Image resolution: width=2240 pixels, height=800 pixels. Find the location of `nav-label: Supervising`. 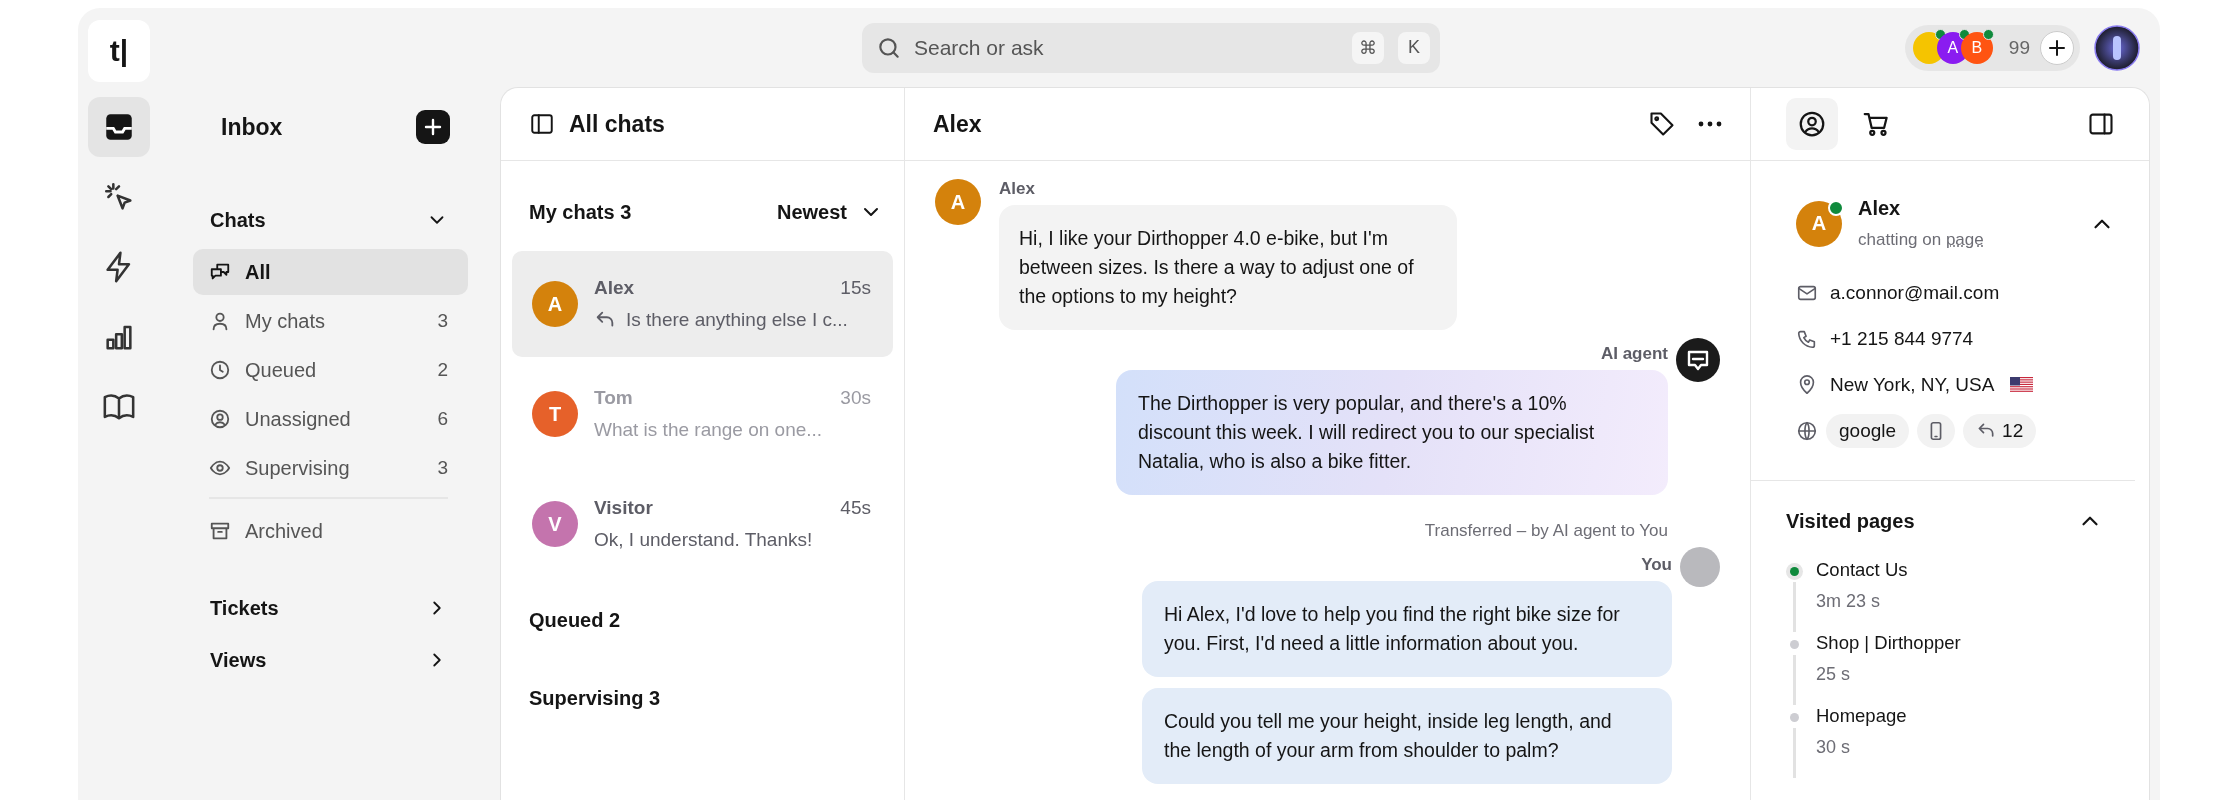

nav-label: Supervising is located at coordinates (298, 468).